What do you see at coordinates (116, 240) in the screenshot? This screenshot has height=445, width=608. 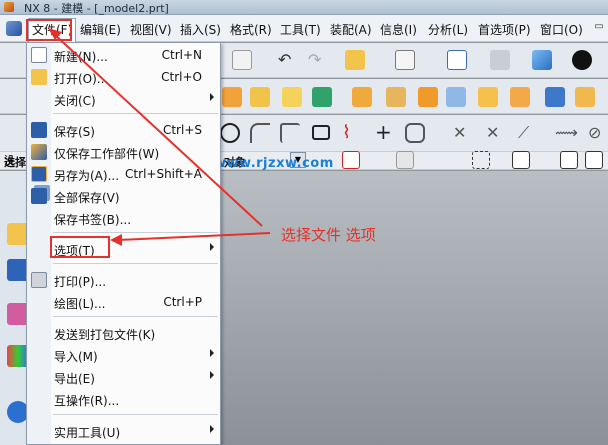 I see `arrowhead-options` at bounding box center [116, 240].